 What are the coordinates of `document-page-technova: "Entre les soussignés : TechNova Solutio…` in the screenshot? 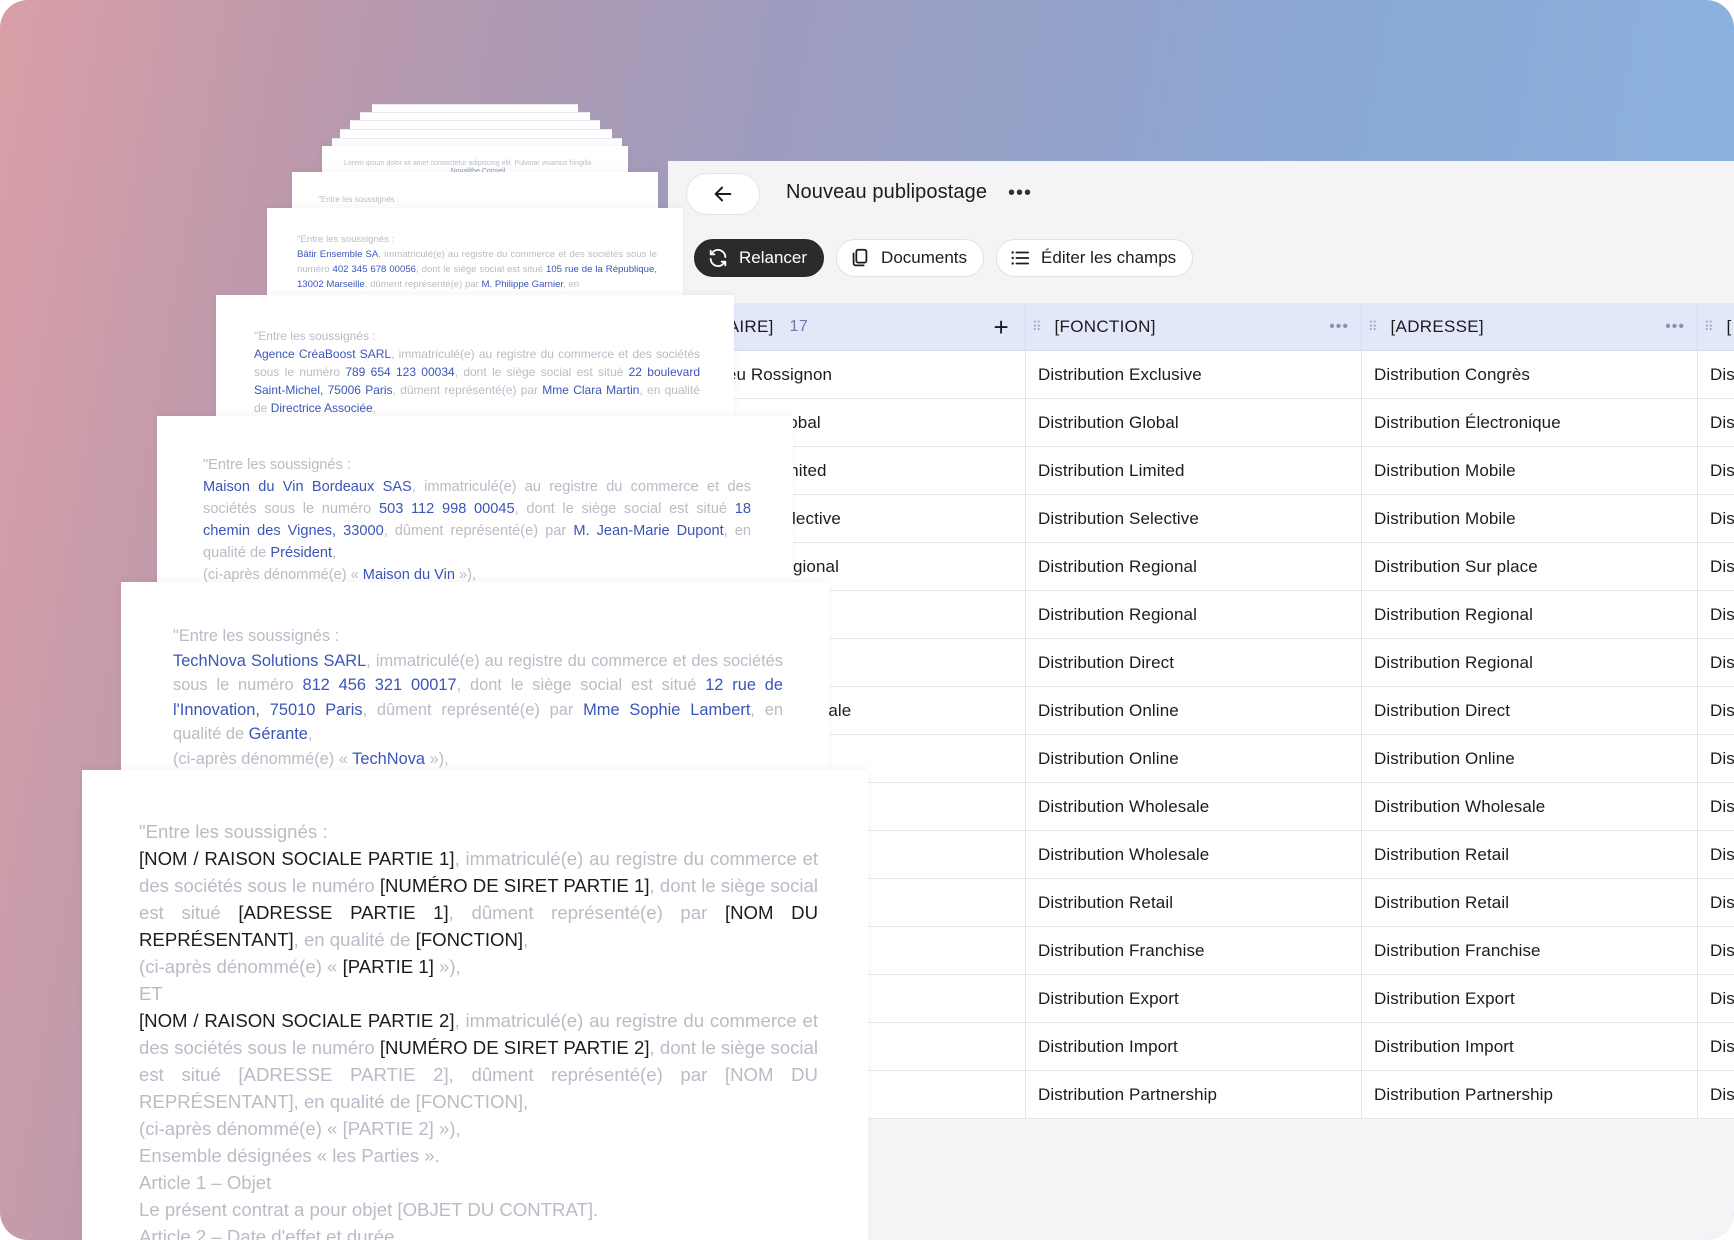 It's located at (475, 677).